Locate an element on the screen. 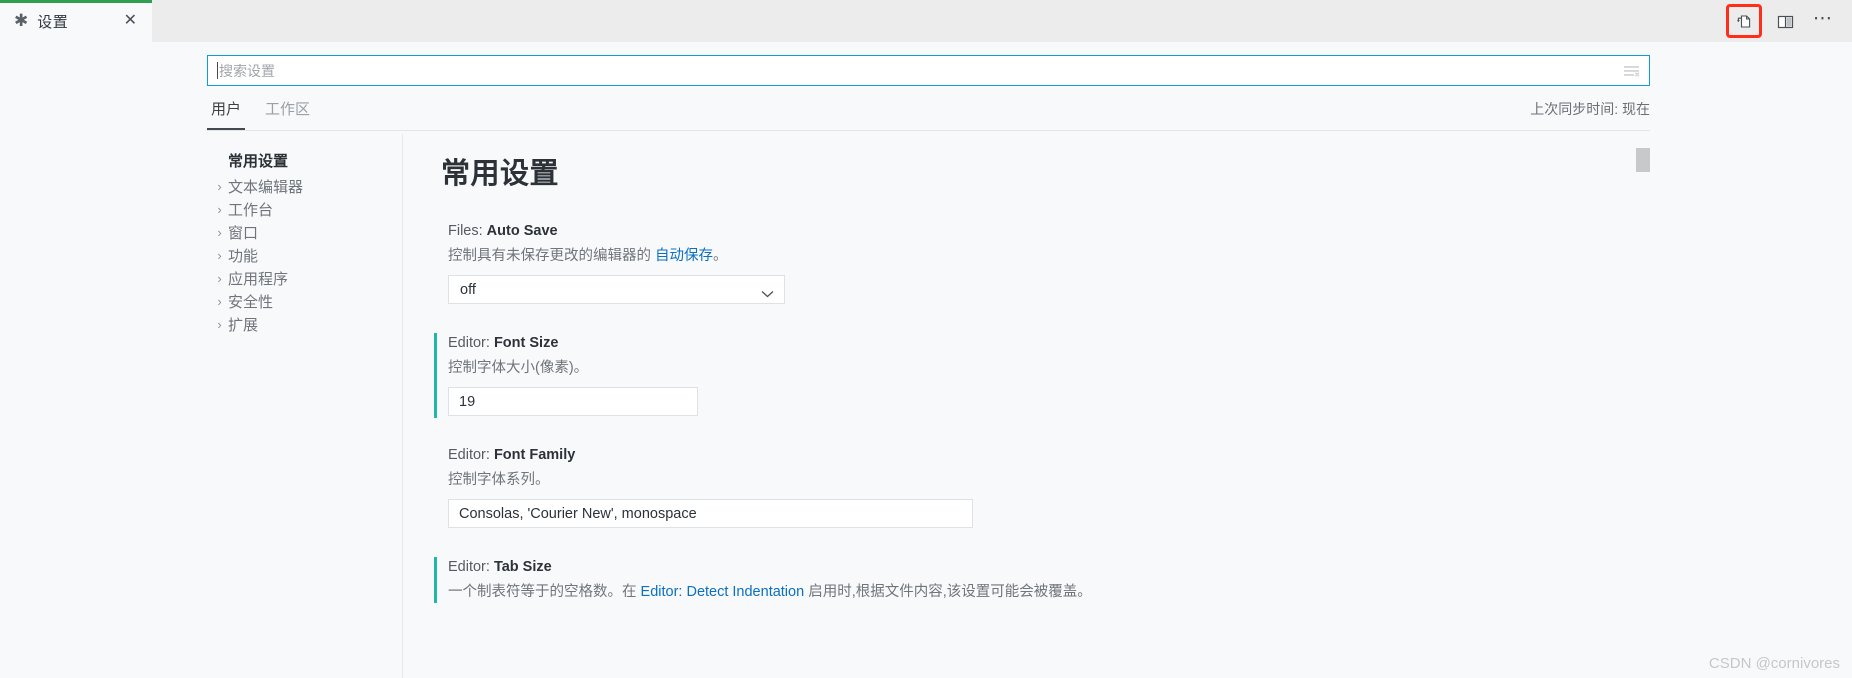 This screenshot has width=1852, height=678. setting-name: Tab Size is located at coordinates (522, 567).